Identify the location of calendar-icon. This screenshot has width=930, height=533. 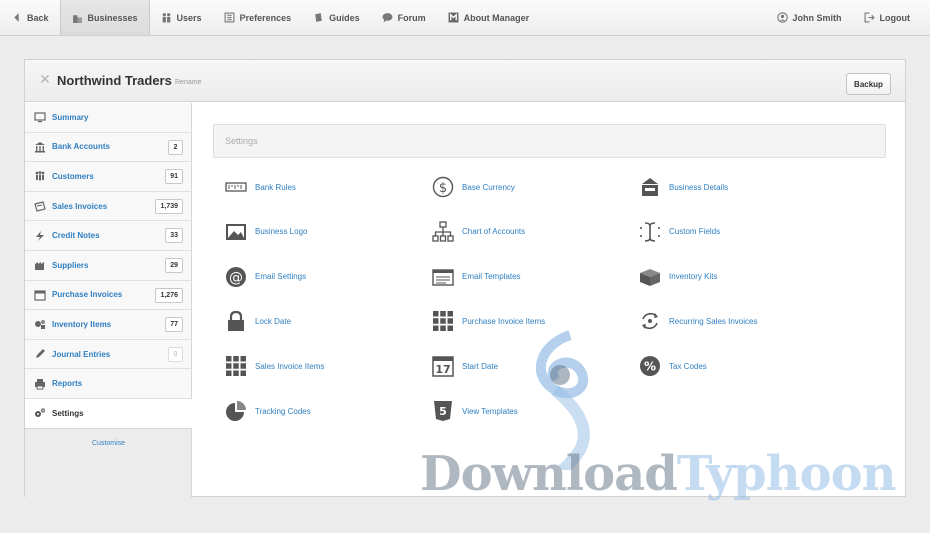
(40, 295).